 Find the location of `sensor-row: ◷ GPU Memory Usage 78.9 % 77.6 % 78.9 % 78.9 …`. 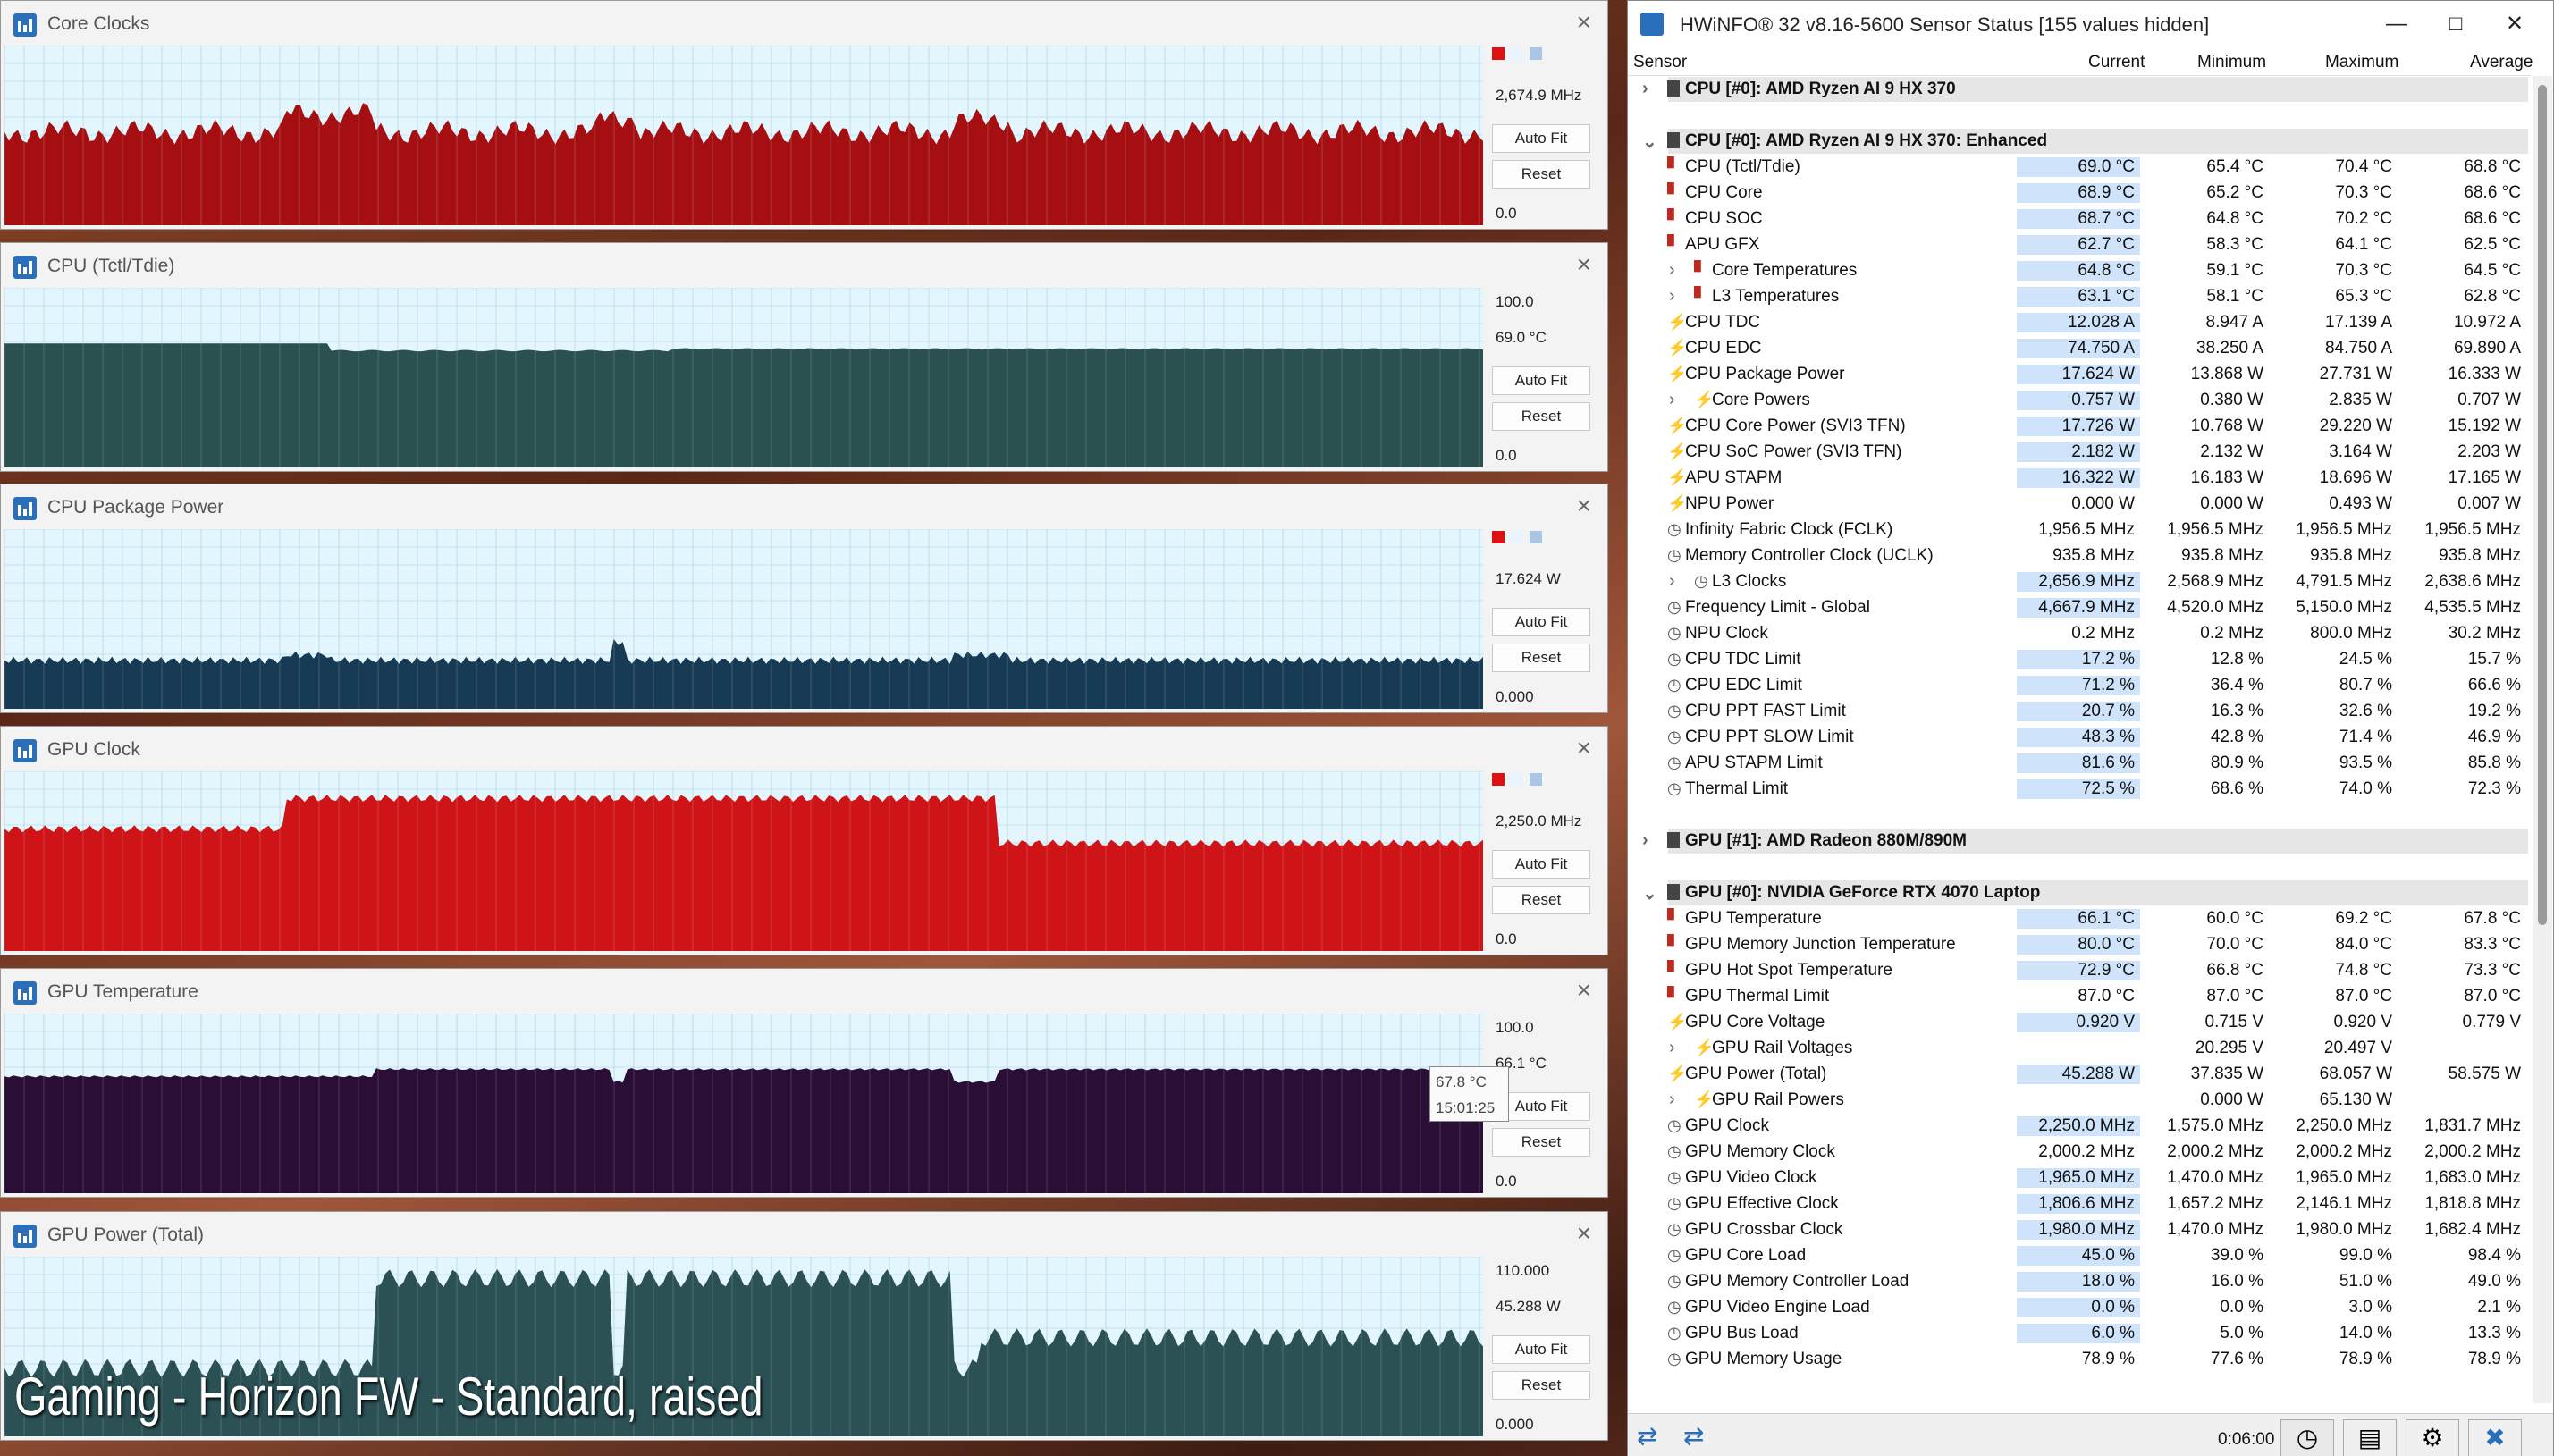

sensor-row: ◷ GPU Memory Usage 78.9 % 77.6 % 78.9 % 78.9 … is located at coordinates (2079, 1359).